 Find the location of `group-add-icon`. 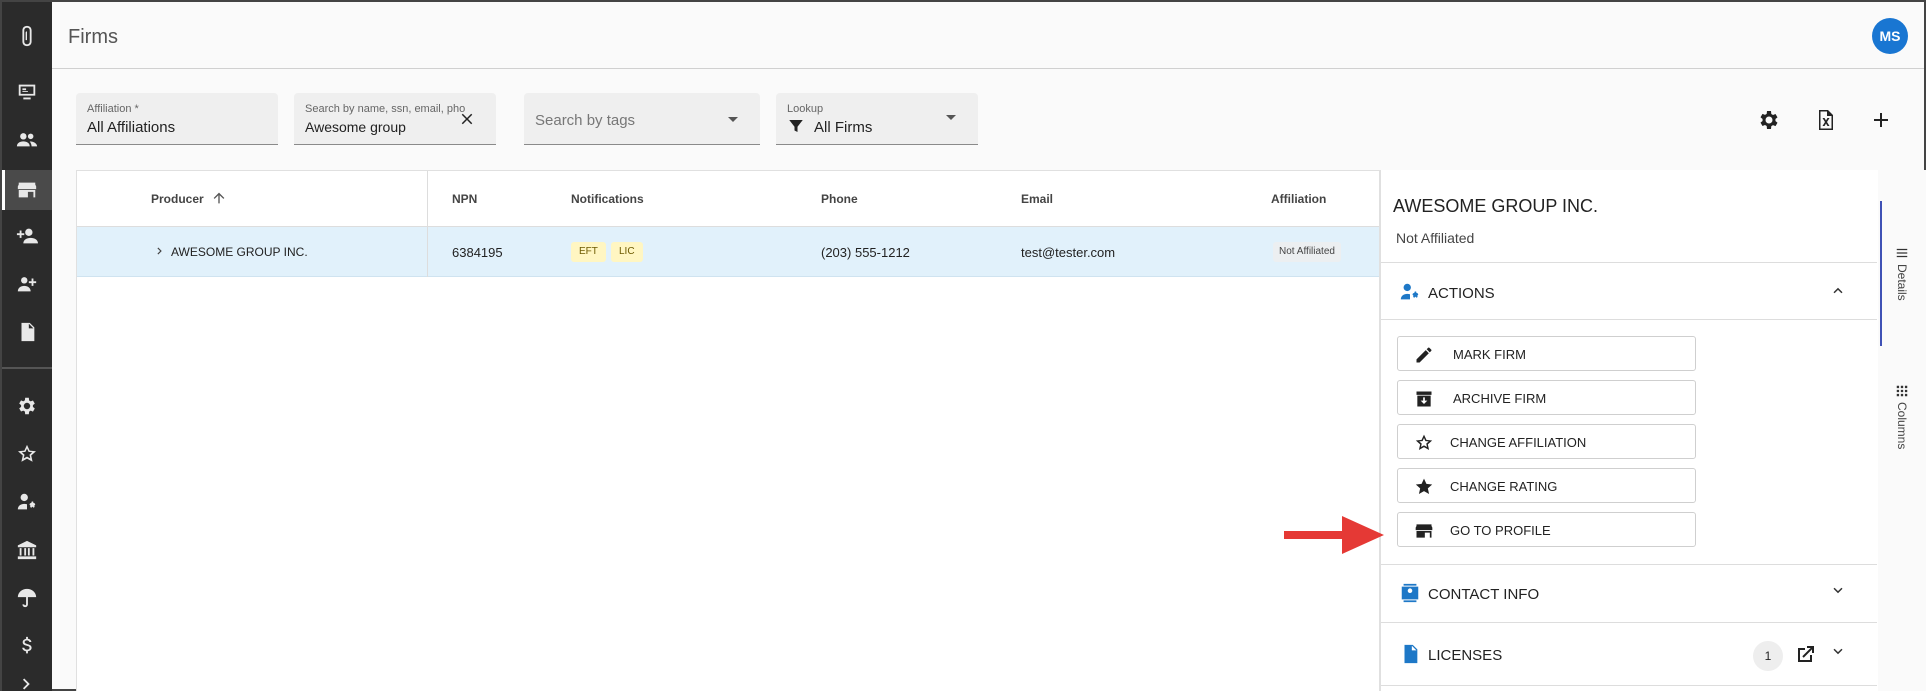

group-add-icon is located at coordinates (27, 284).